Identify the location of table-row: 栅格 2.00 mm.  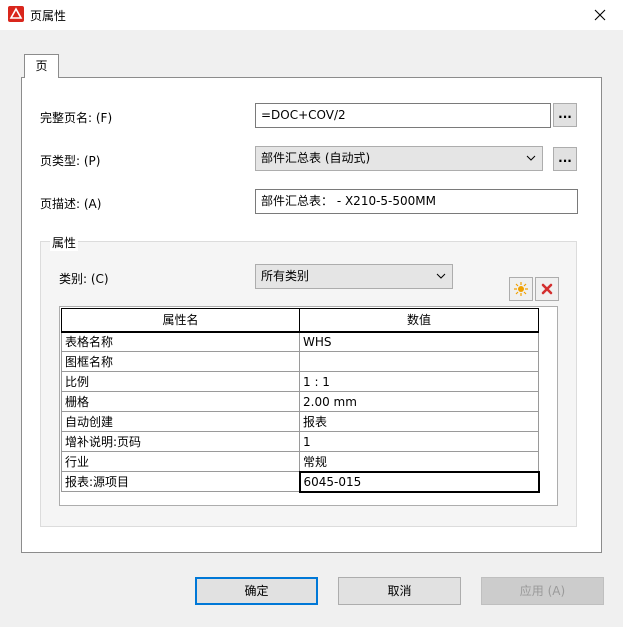
(300, 401).